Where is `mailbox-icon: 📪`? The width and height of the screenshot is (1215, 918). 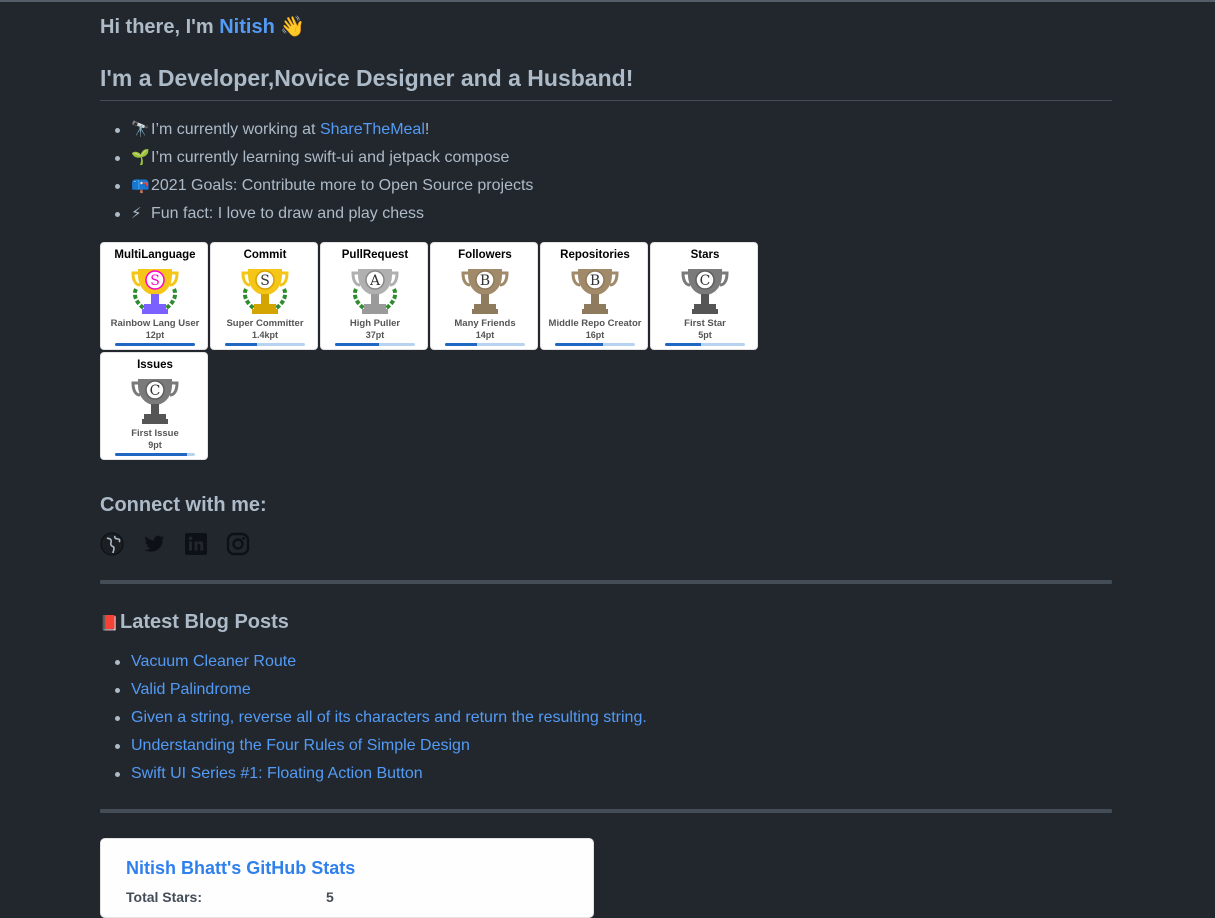
mailbox-icon: 📪 is located at coordinates (140, 185).